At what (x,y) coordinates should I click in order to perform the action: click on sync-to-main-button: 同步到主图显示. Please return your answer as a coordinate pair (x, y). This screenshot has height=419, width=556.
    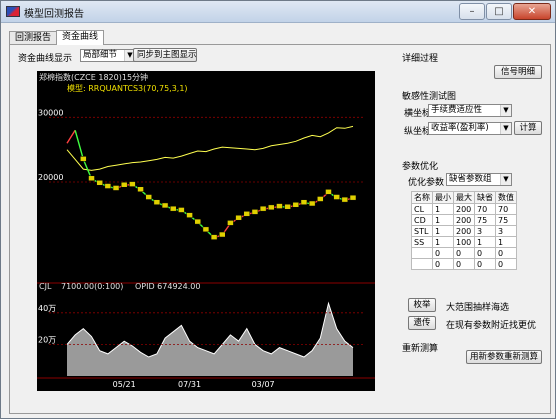
    Looking at the image, I should click on (165, 55).